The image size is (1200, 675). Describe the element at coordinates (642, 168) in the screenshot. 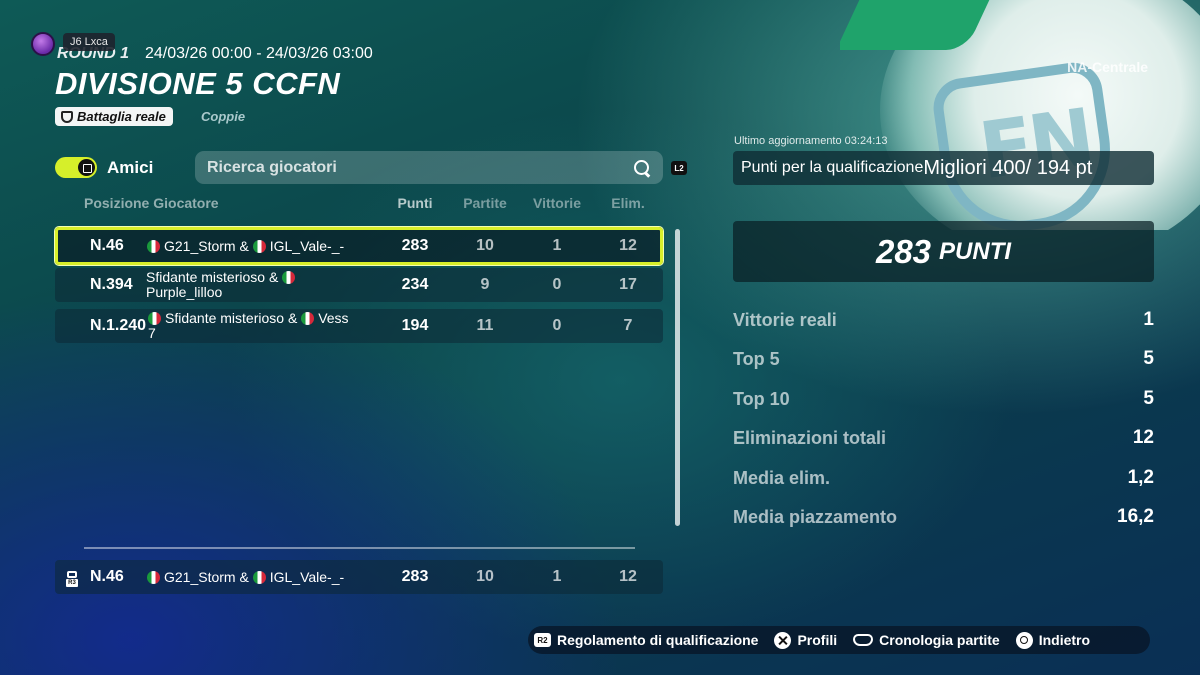

I see `search-icon` at that location.